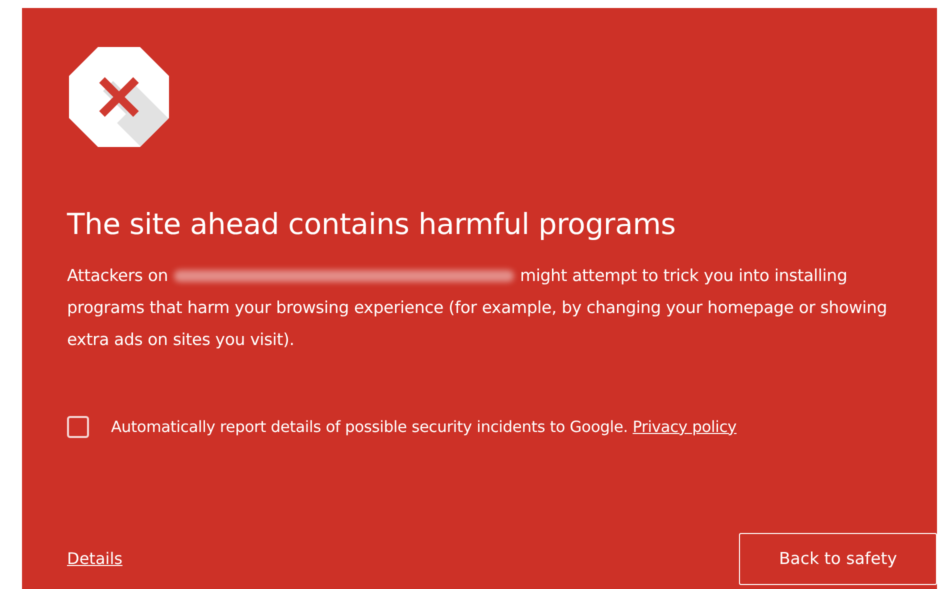 The height and width of the screenshot is (589, 940). I want to click on warning-message: Attackers on might attempt to trick you into installing programs that harm your browsing experience (for example, by changing your homepage or showing extra ads on sites you visit)., so click(477, 307).